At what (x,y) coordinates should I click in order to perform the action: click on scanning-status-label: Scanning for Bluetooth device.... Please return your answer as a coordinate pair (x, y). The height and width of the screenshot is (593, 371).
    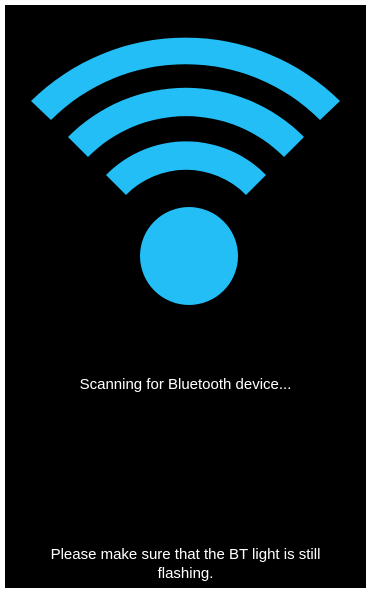
    Looking at the image, I should click on (185, 384).